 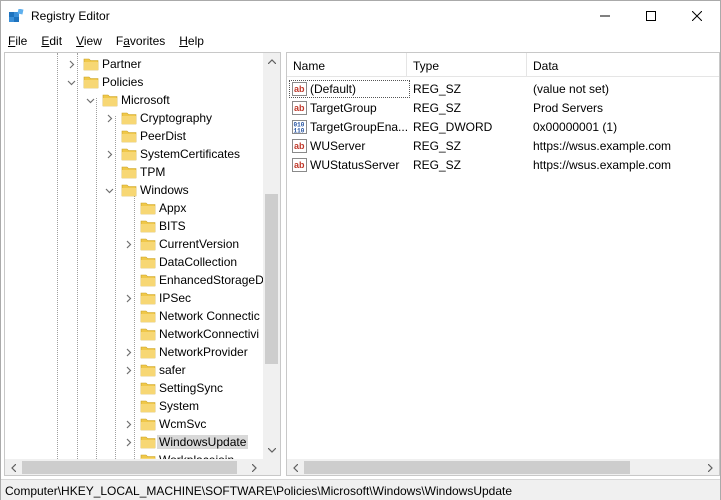 I want to click on tree-node-label: CurrentVersion, so click(x=199, y=244).